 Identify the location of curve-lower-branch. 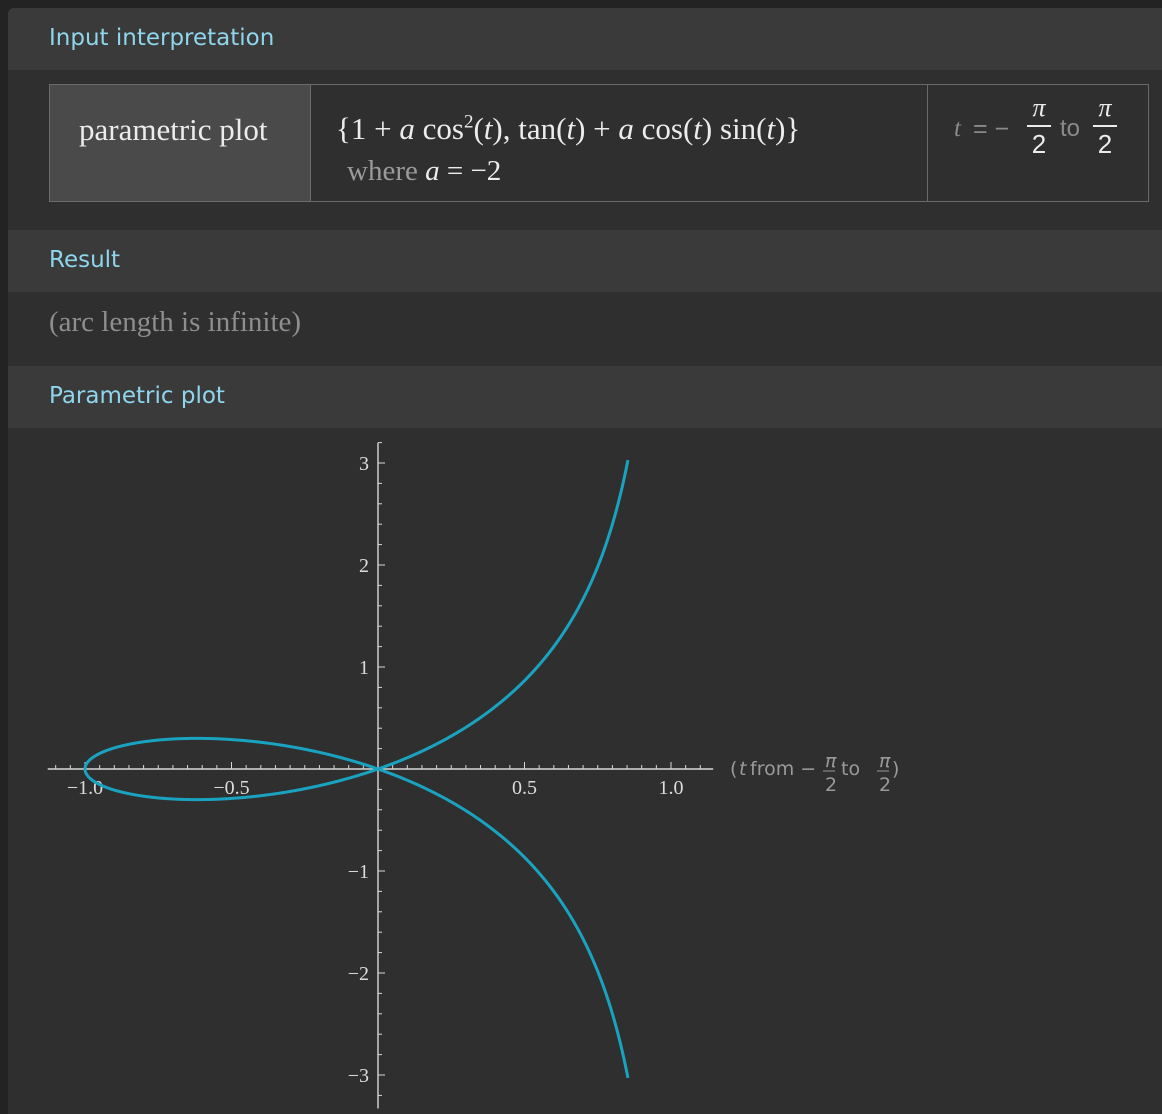
(356, 907).